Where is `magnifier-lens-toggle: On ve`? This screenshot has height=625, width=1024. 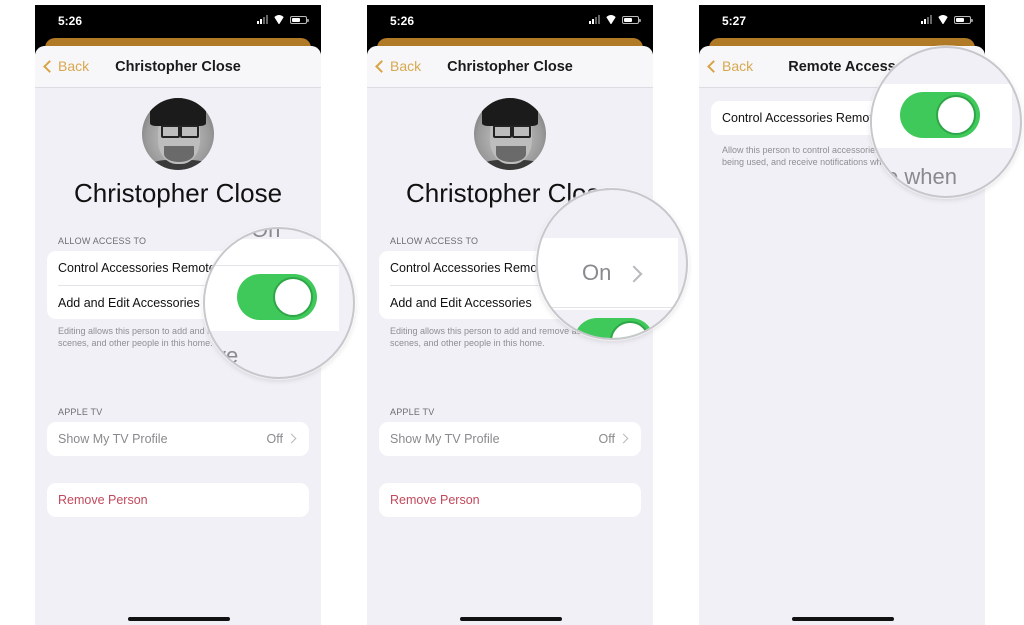 magnifier-lens-toggle: On ve is located at coordinates (279, 303).